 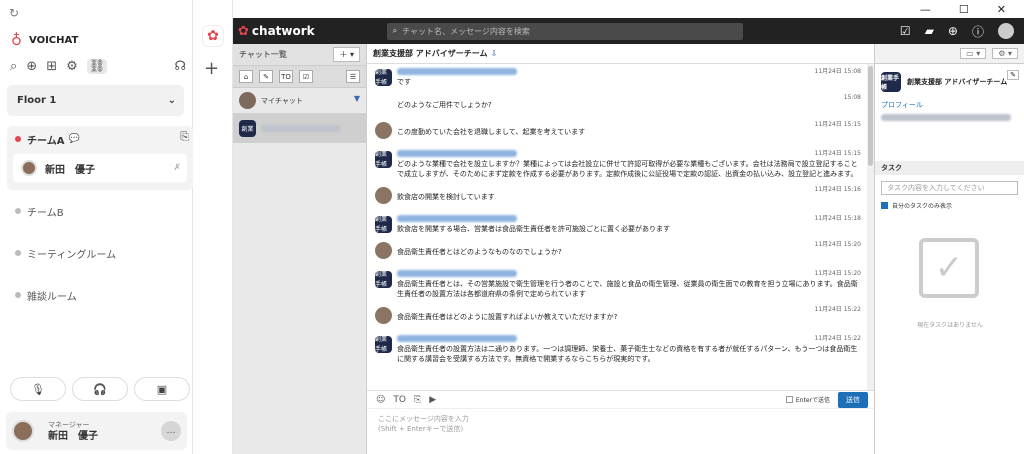 What do you see at coordinates (96, 40) in the screenshot?
I see `app-brand: ♁ VOICHAT` at bounding box center [96, 40].